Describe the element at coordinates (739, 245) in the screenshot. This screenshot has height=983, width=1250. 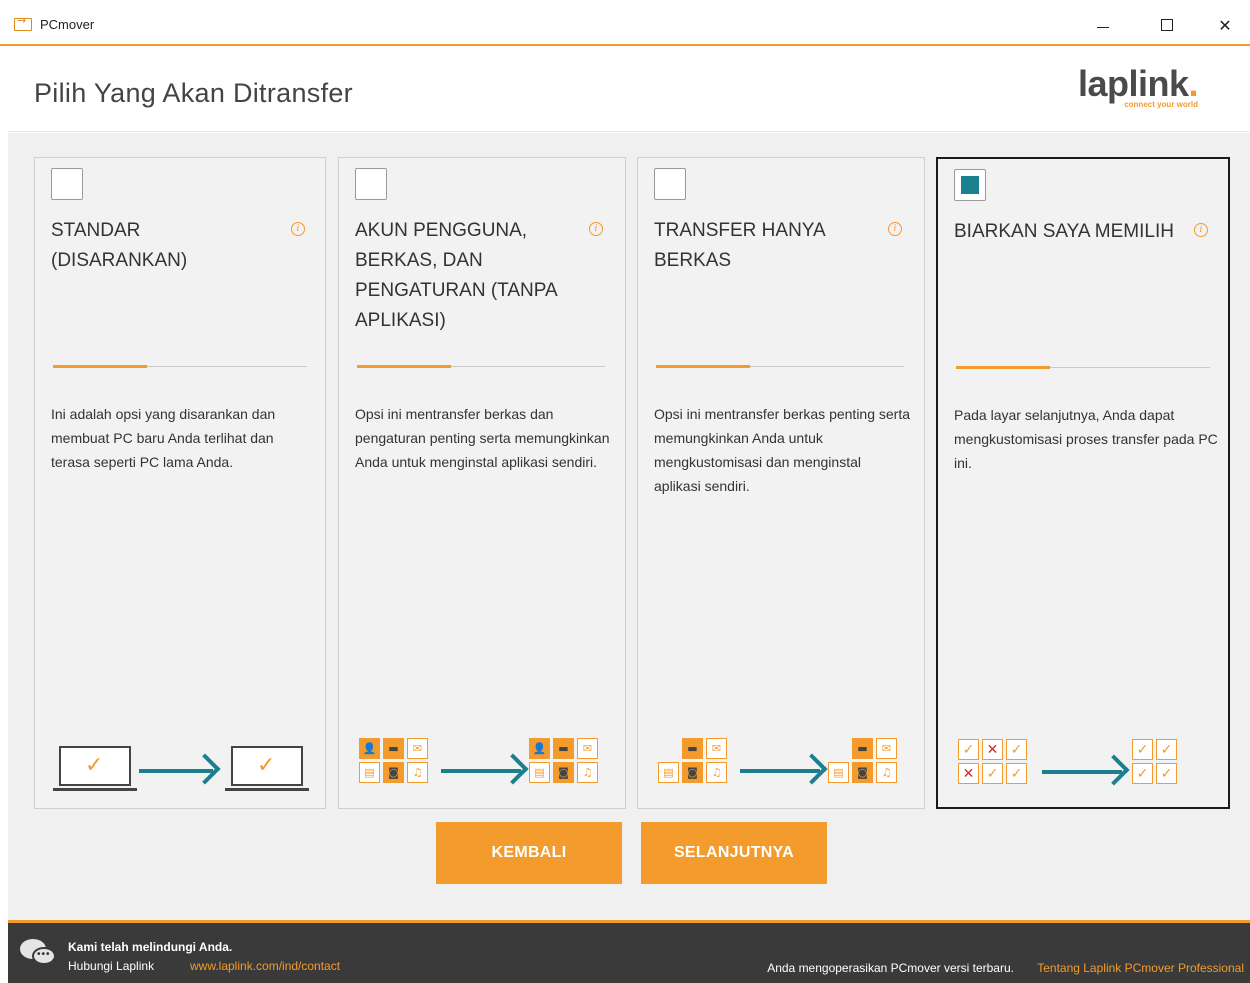
I see `option-title: TRANSFER HANYA BERKAS` at that location.